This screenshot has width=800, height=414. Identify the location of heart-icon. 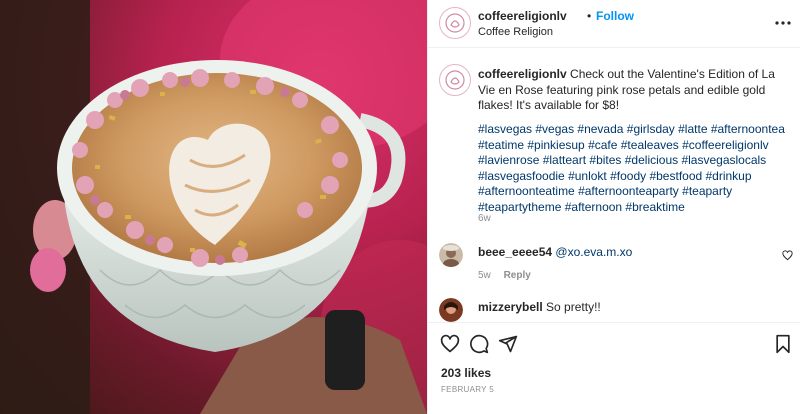
(450, 344).